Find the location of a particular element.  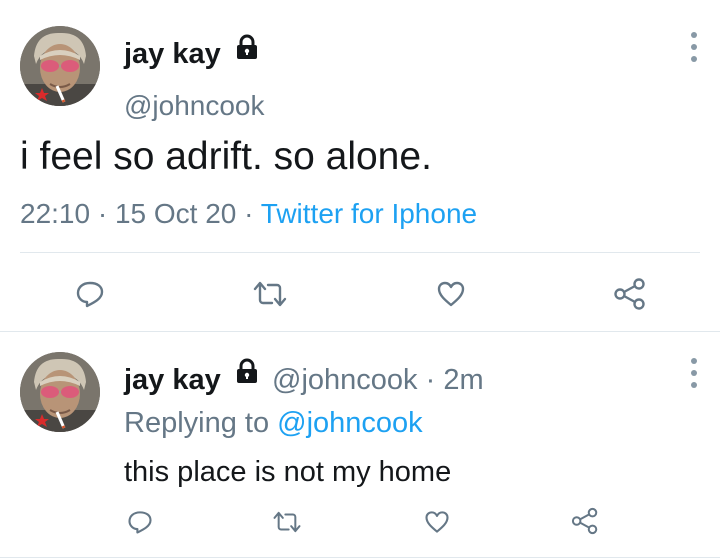

tweet-date: 15 Oct 20 is located at coordinates (175, 213).